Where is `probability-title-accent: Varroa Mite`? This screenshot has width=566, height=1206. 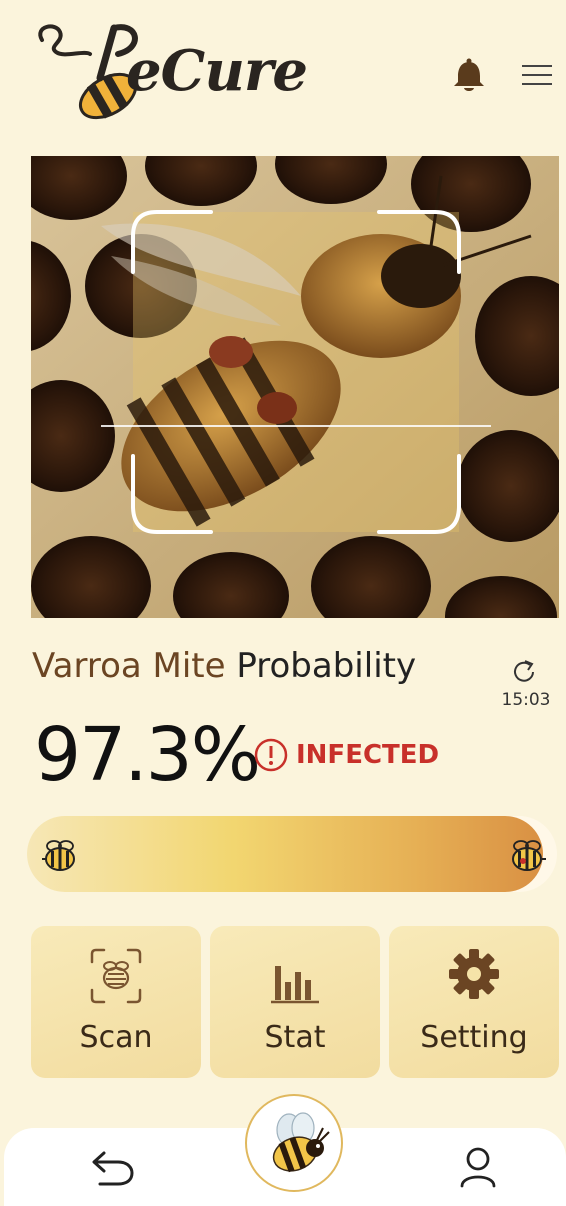 probability-title-accent: Varroa Mite is located at coordinates (129, 666).